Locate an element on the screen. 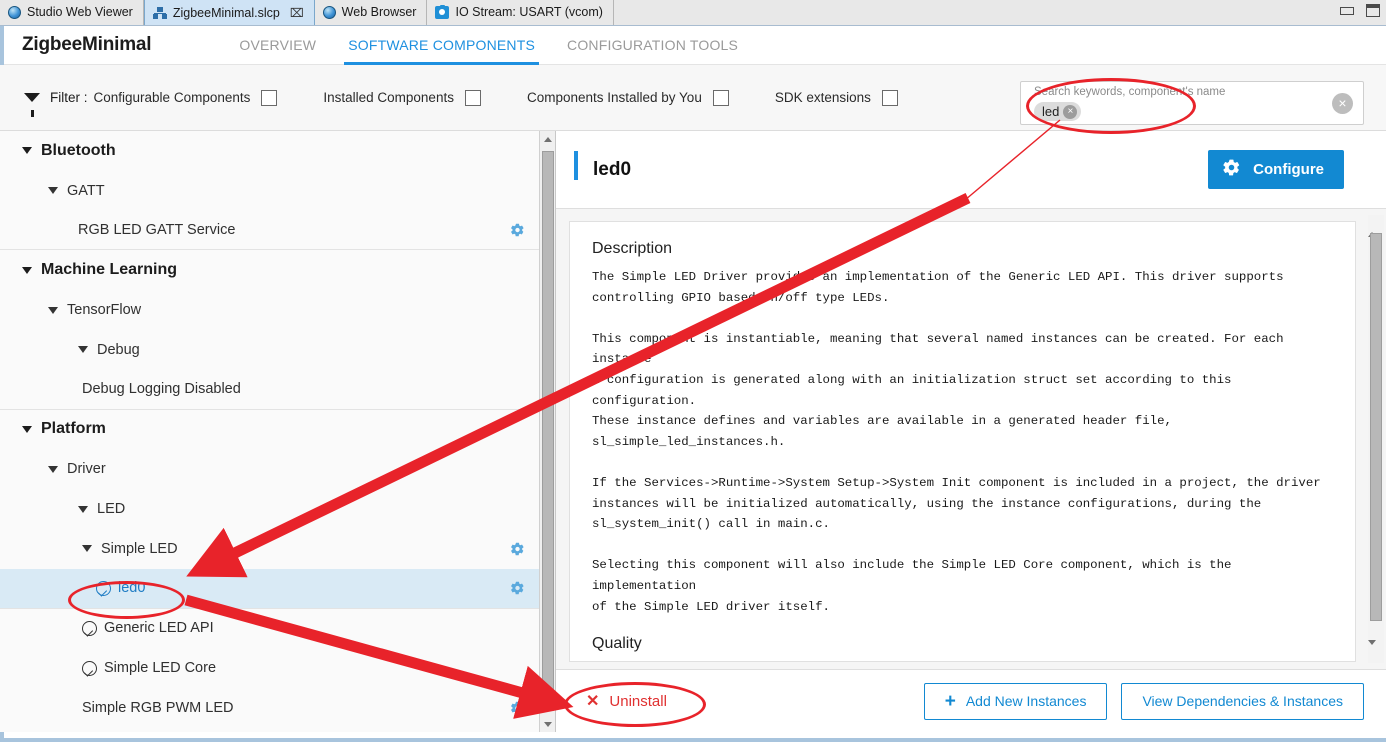  tree-item-label: Driver is located at coordinates (86, 469).